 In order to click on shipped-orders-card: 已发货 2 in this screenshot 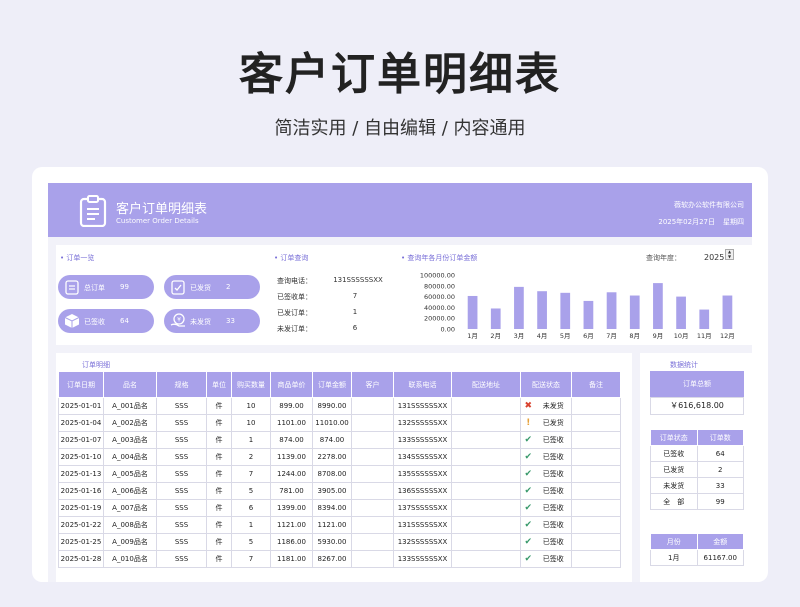, I will do `click(212, 287)`.